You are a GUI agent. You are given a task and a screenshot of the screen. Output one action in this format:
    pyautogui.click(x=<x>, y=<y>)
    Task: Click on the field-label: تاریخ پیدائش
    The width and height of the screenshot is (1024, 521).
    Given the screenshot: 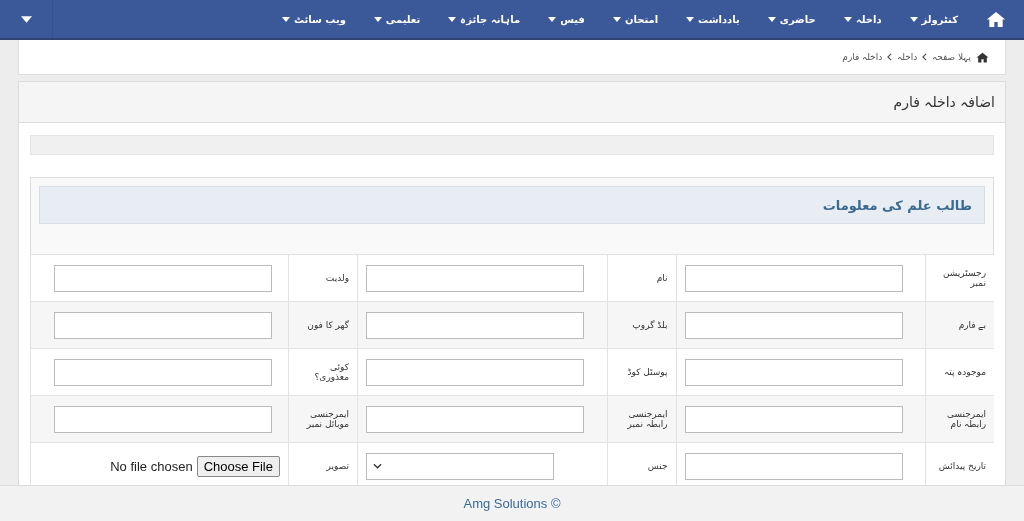 What is the action you would take?
    pyautogui.click(x=962, y=466)
    